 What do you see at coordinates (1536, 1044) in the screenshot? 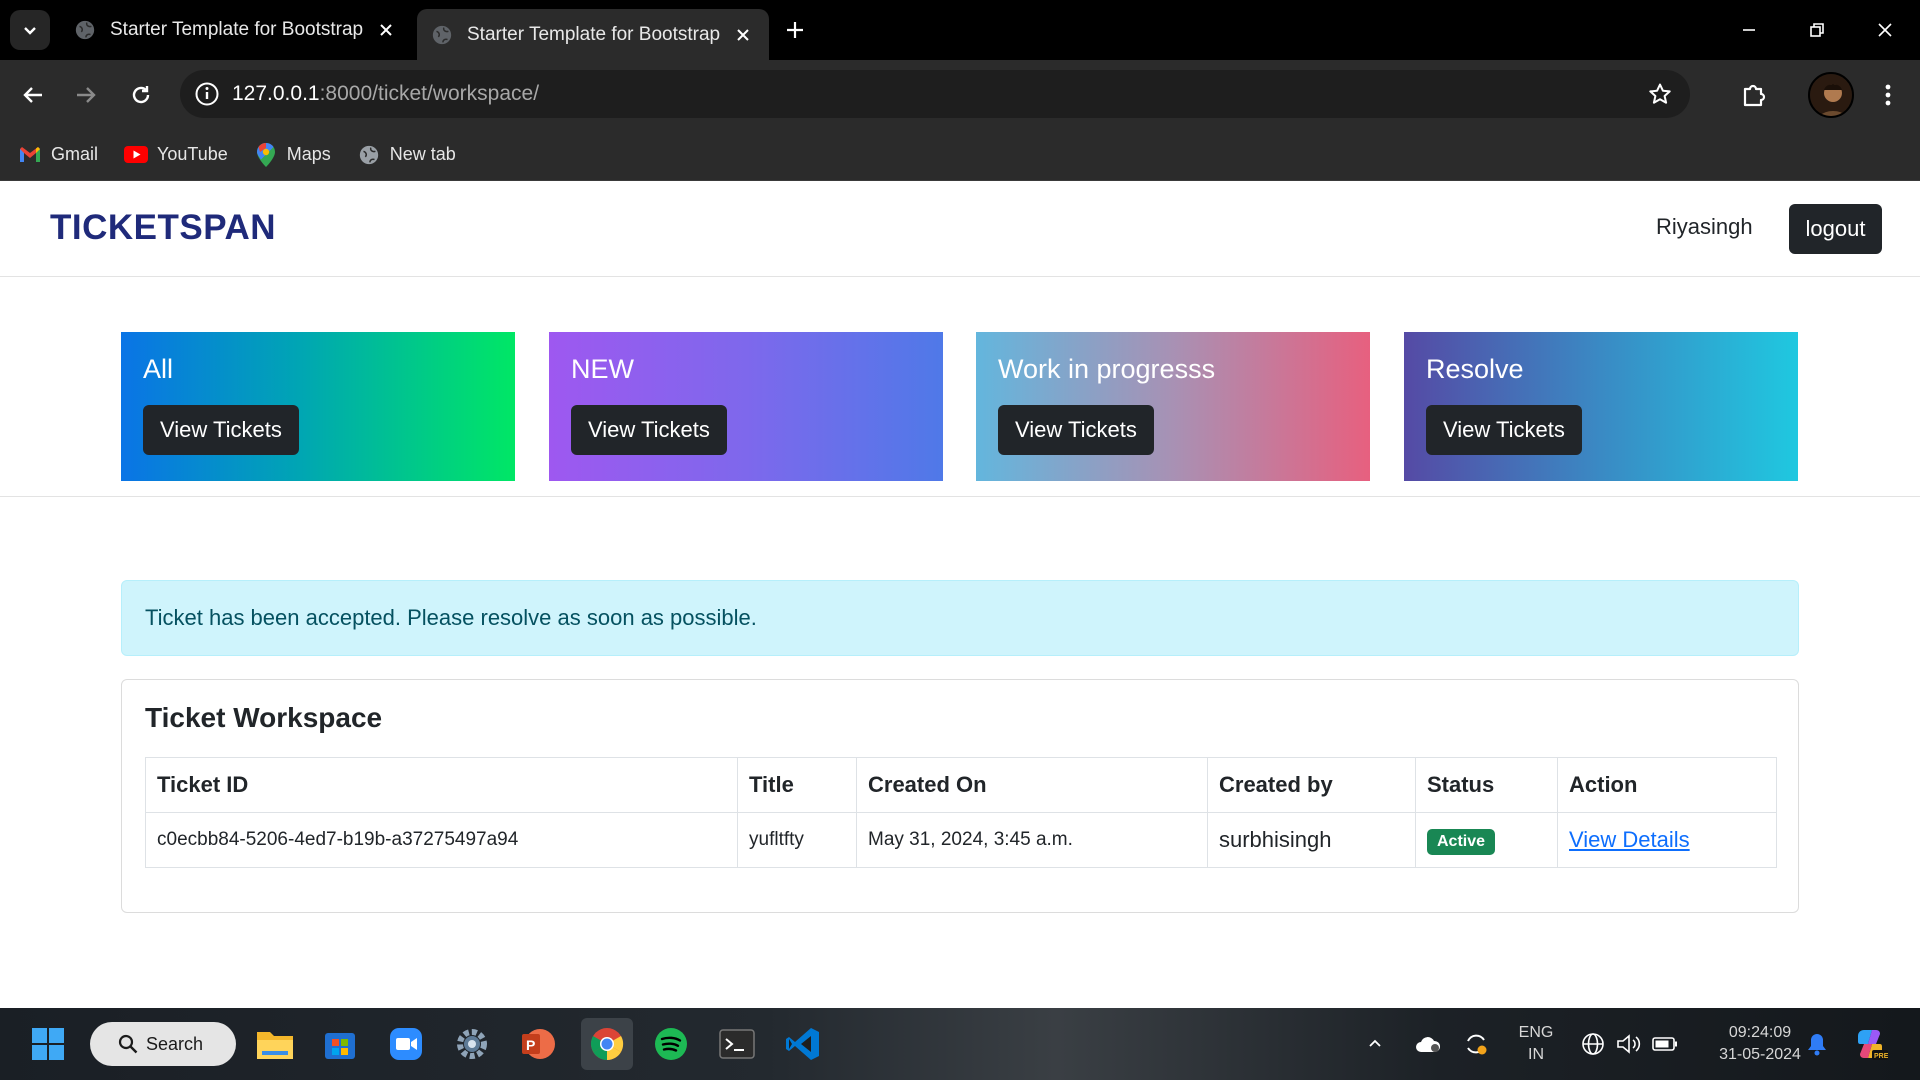
I see `language-indicator: ENG IN` at bounding box center [1536, 1044].